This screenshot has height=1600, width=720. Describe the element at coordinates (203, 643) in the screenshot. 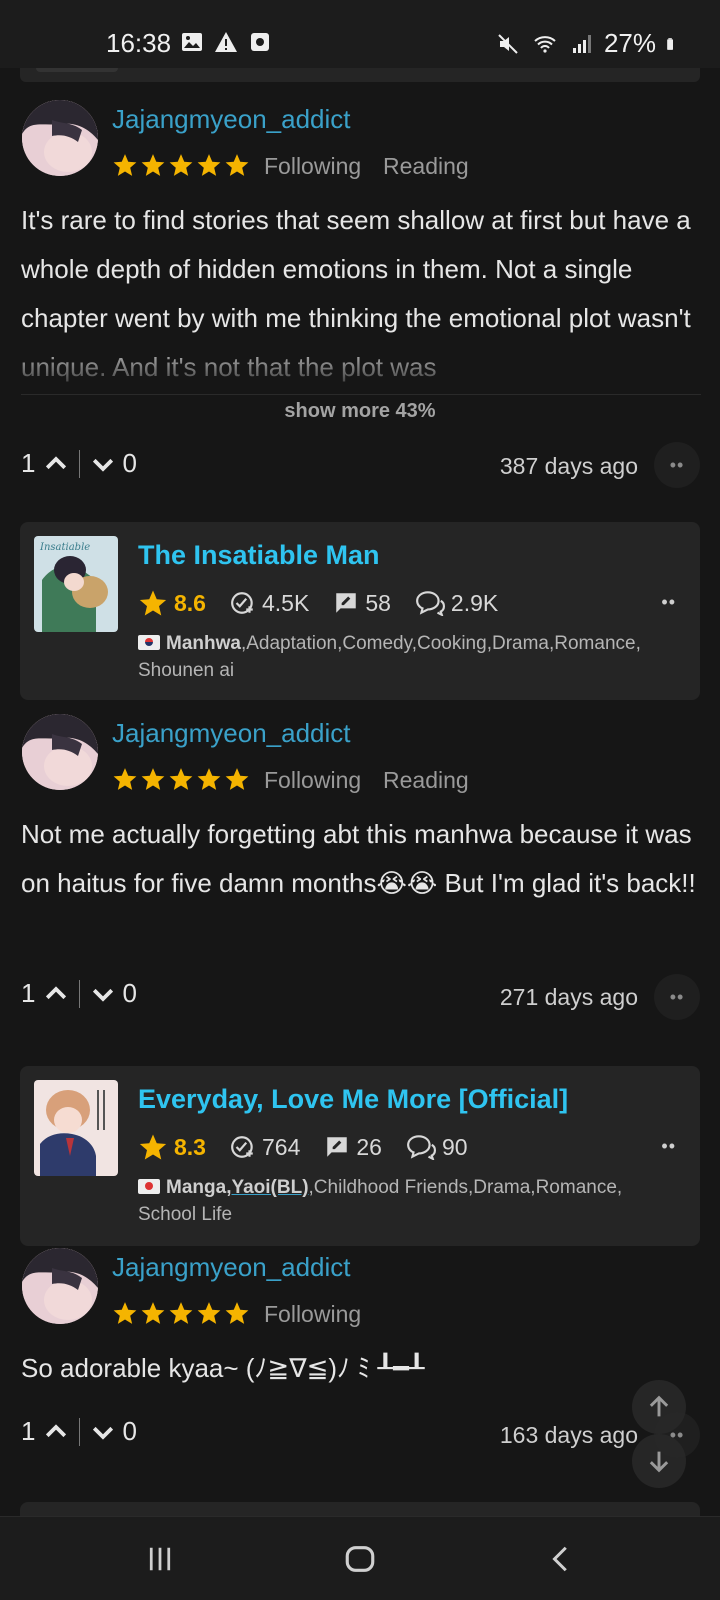

I see `title-type: Manhwa` at that location.